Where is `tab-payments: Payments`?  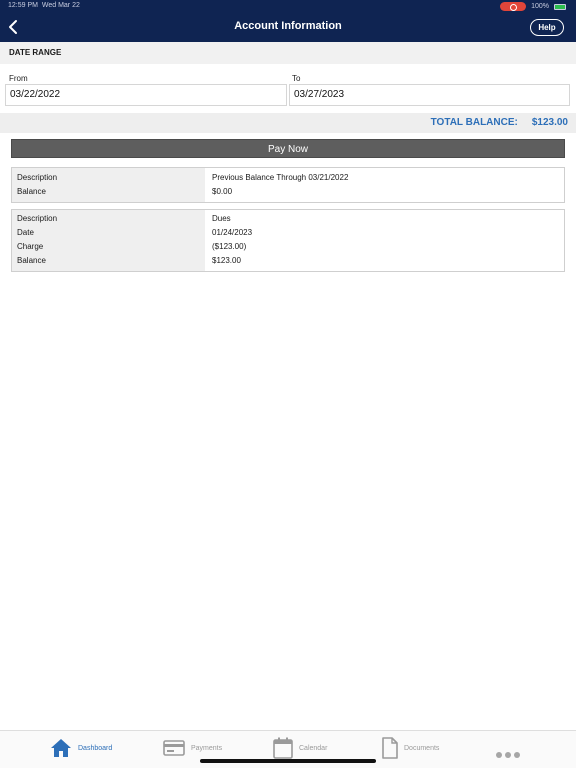
tab-payments: Payments is located at coordinates (192, 748).